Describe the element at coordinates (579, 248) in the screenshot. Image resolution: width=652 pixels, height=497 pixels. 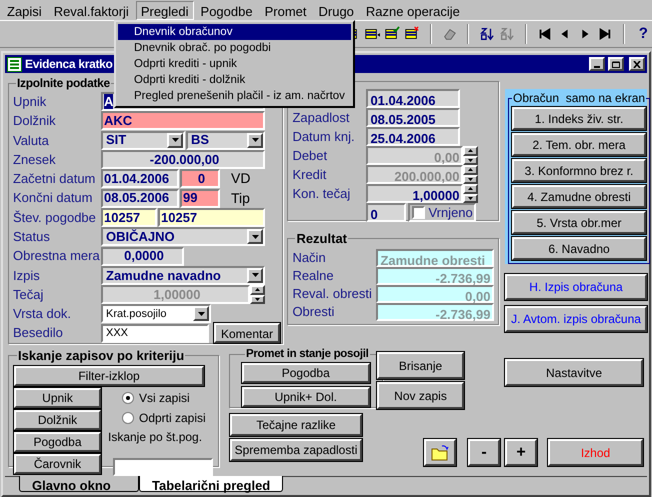
I see `button: 6. Navadno` at that location.